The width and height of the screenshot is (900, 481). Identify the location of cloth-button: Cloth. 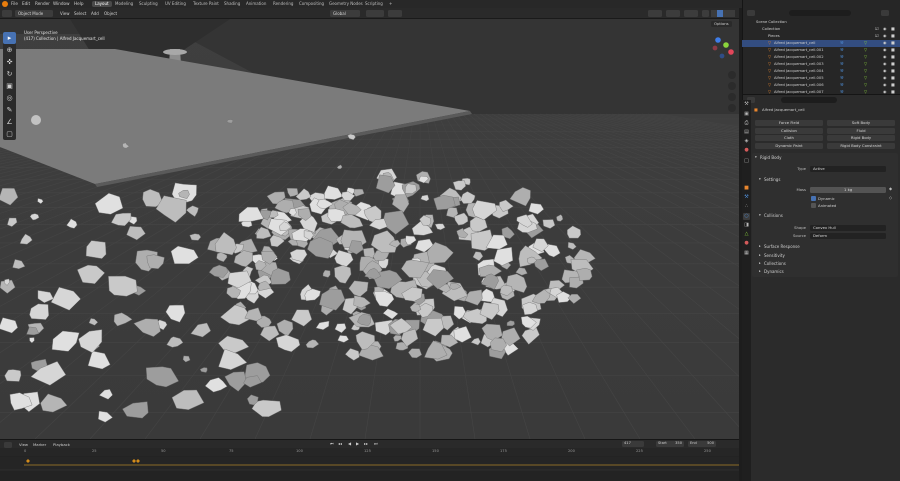
(789, 138).